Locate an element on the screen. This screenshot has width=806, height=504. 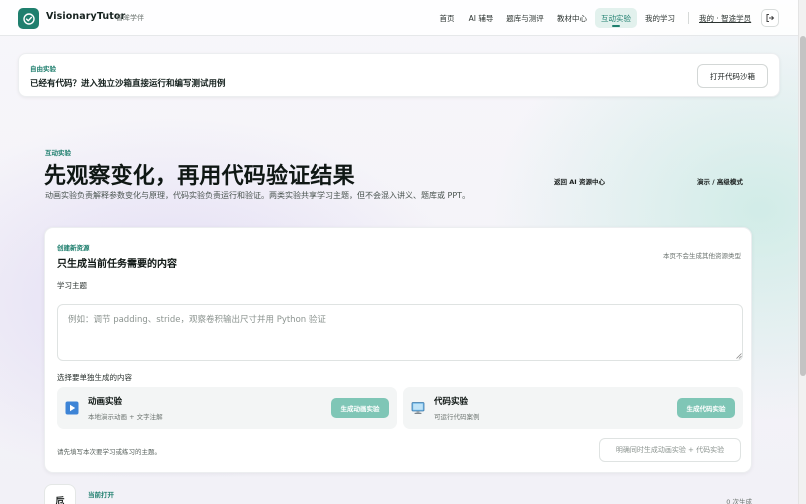
resize-handle-icon is located at coordinates (739, 356).